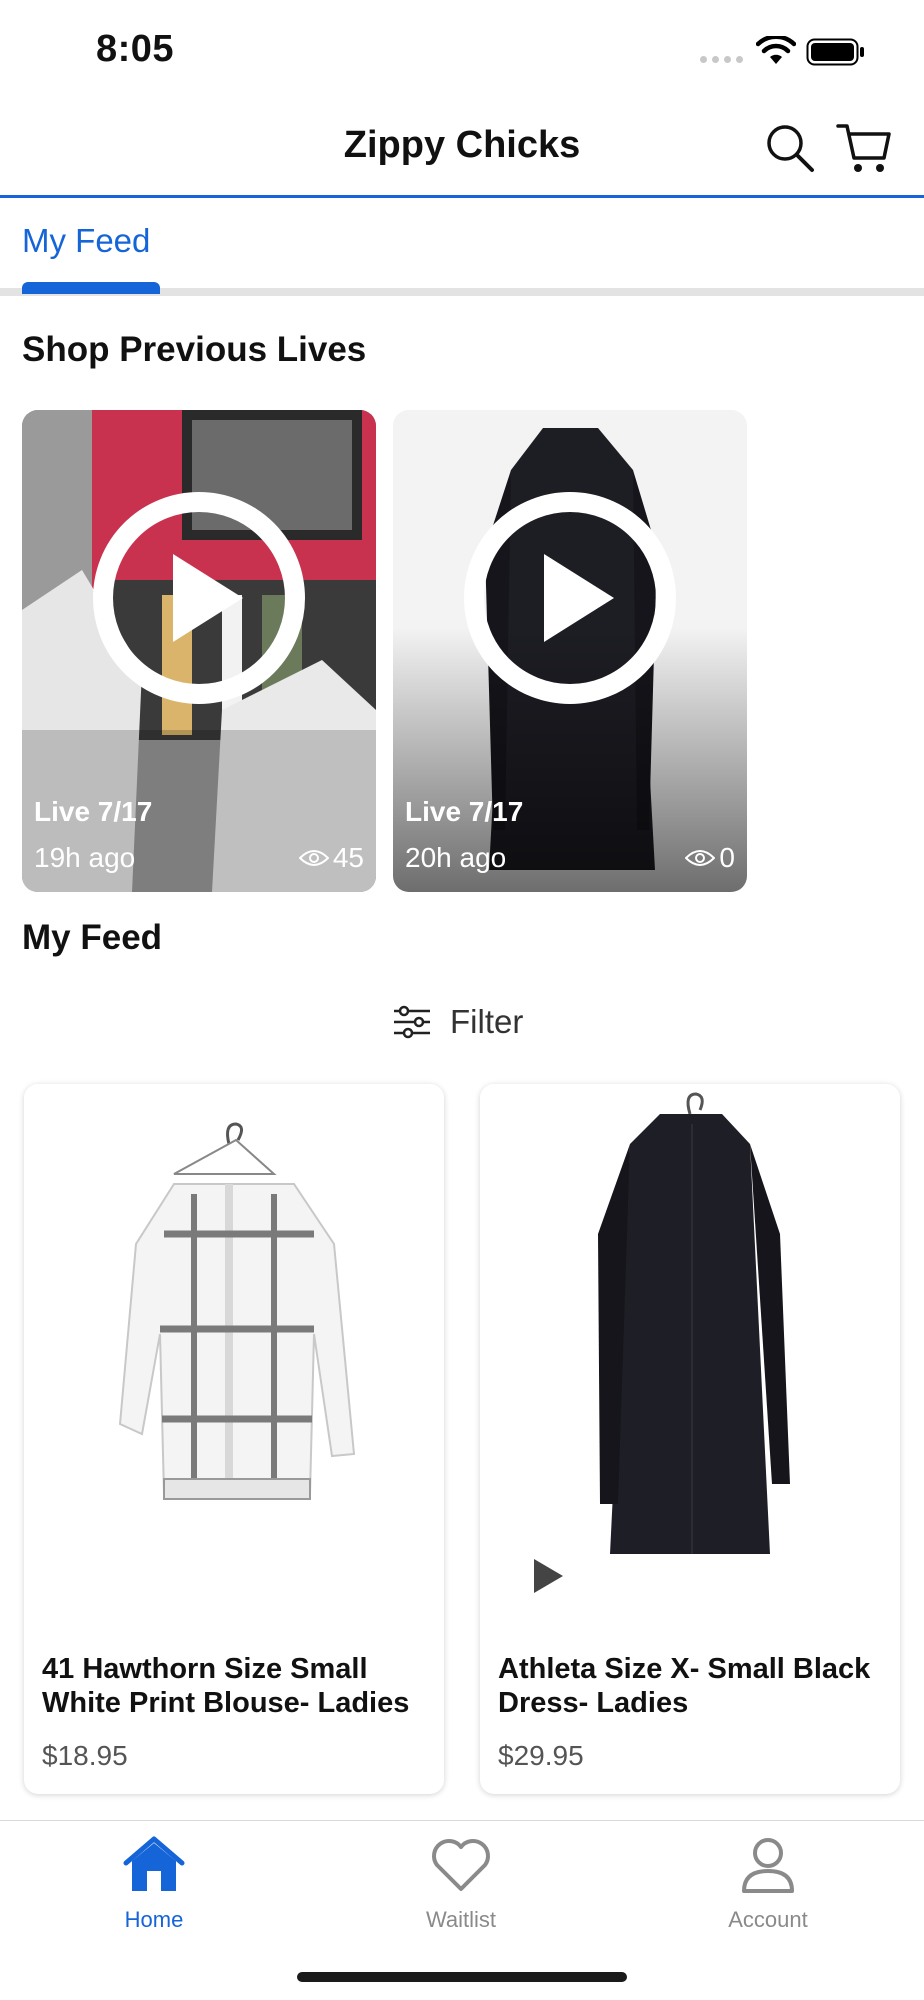  I want to click on nav-account-label: Account, so click(768, 1919).